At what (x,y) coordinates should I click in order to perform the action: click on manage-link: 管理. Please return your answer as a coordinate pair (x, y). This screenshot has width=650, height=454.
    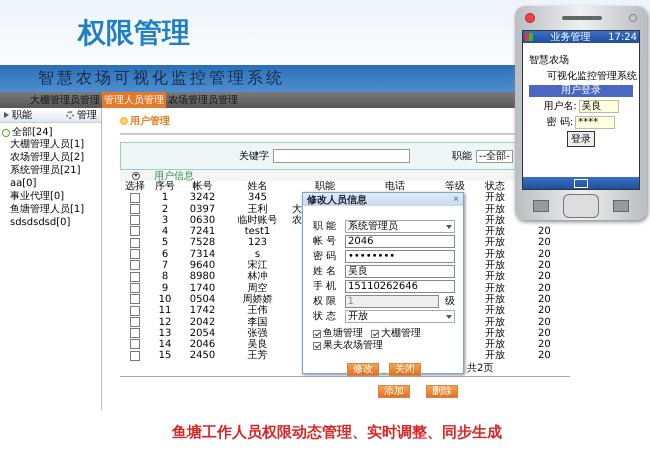
    Looking at the image, I should click on (87, 115).